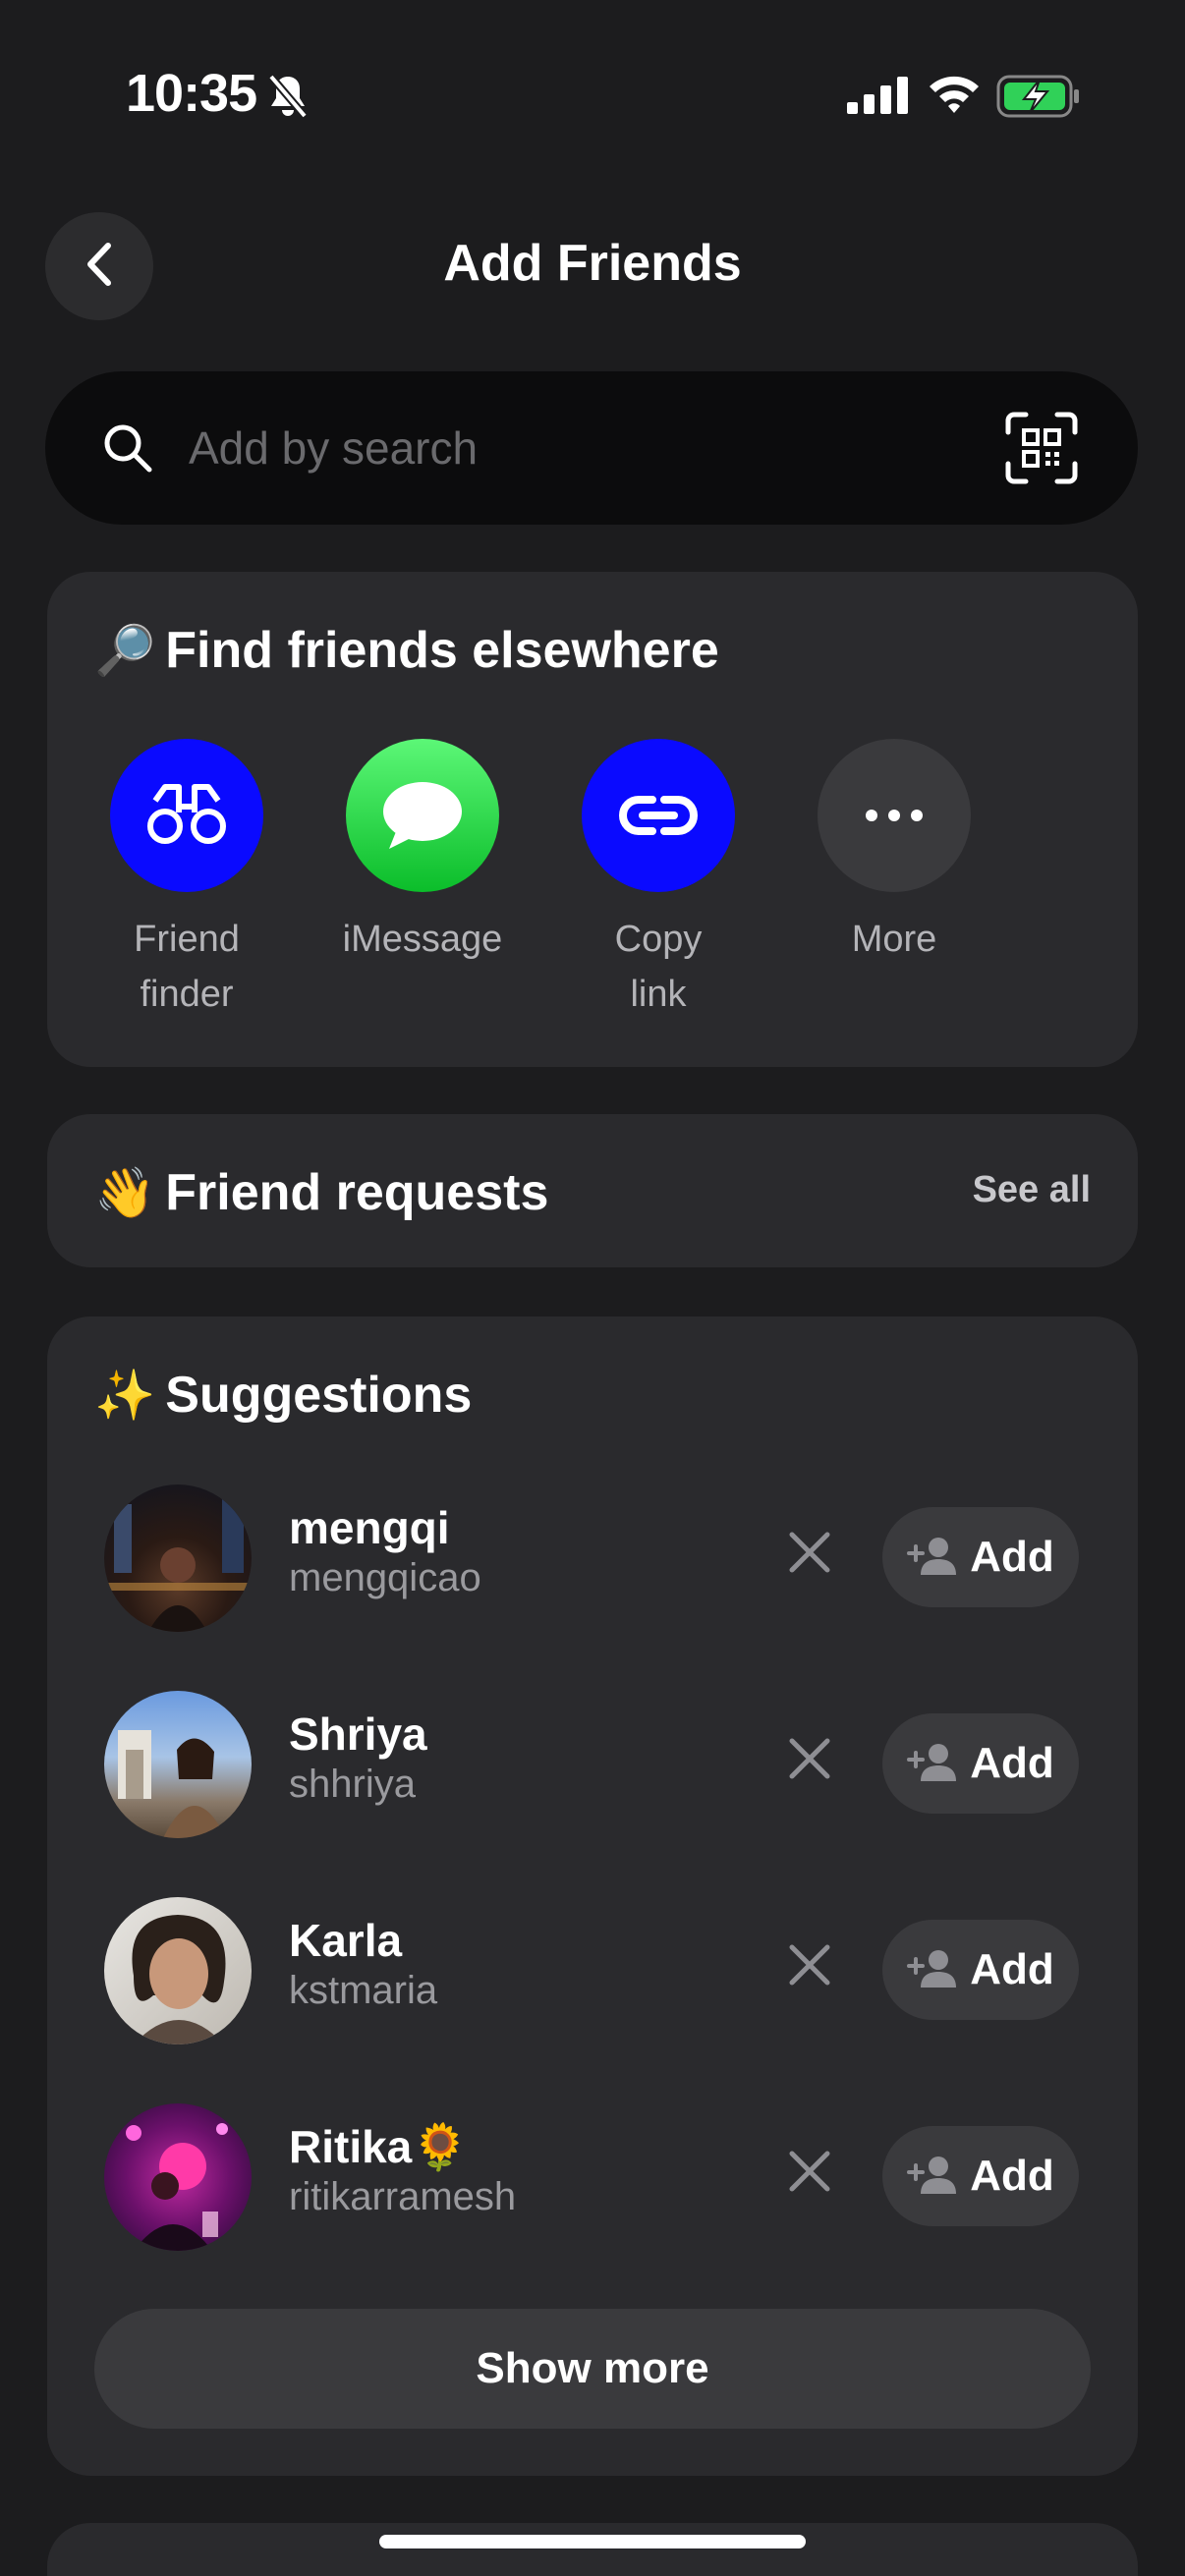 The height and width of the screenshot is (2576, 1185). I want to click on copy-link-label: Copy link, so click(658, 967).